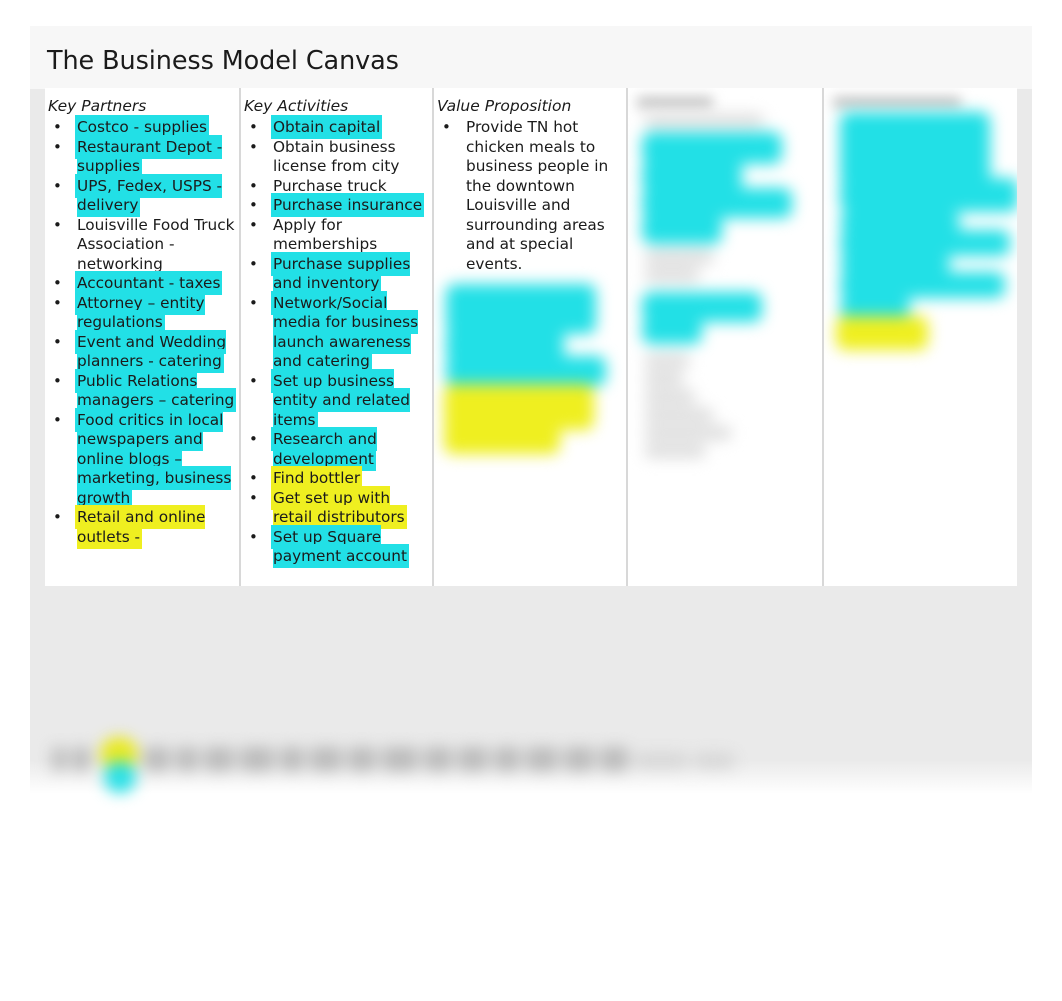 The width and height of the screenshot is (1062, 1001). I want to click on list-item: Event and Wedding planners - catering, so click(142, 351).